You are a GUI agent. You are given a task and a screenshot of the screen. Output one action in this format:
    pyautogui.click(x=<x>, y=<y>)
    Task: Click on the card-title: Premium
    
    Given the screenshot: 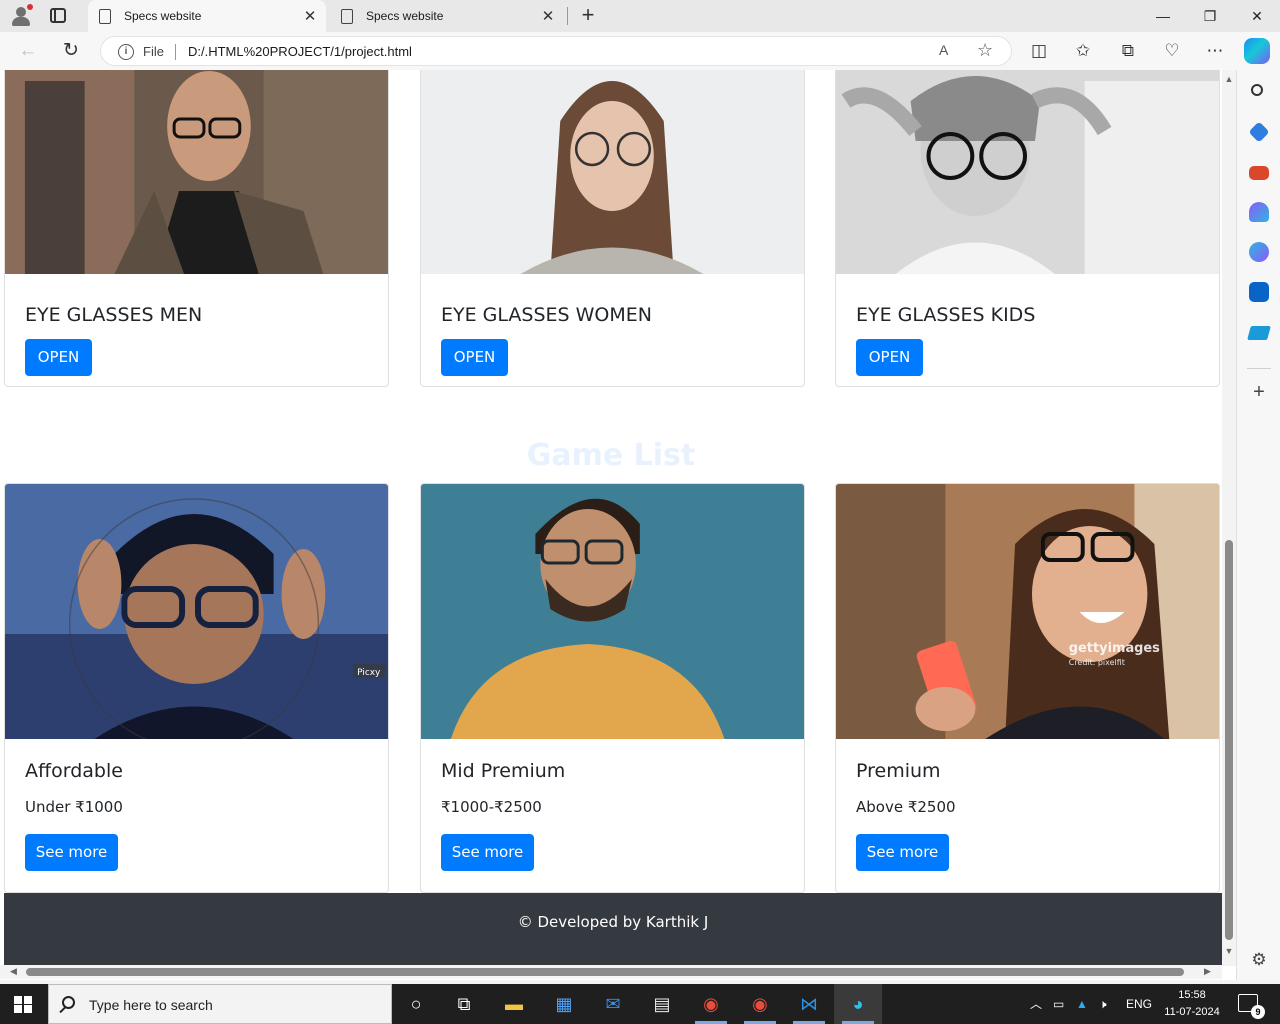 What is the action you would take?
    pyautogui.click(x=898, y=771)
    